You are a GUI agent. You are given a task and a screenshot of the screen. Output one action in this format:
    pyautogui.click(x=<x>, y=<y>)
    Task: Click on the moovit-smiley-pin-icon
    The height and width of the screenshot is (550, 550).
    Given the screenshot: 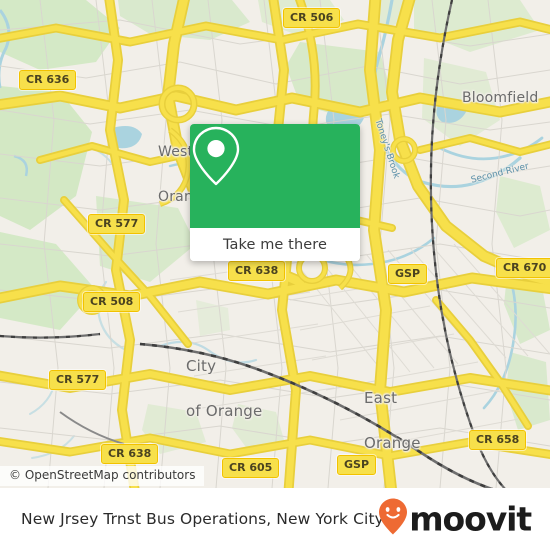 What is the action you would take?
    pyautogui.click(x=393, y=519)
    